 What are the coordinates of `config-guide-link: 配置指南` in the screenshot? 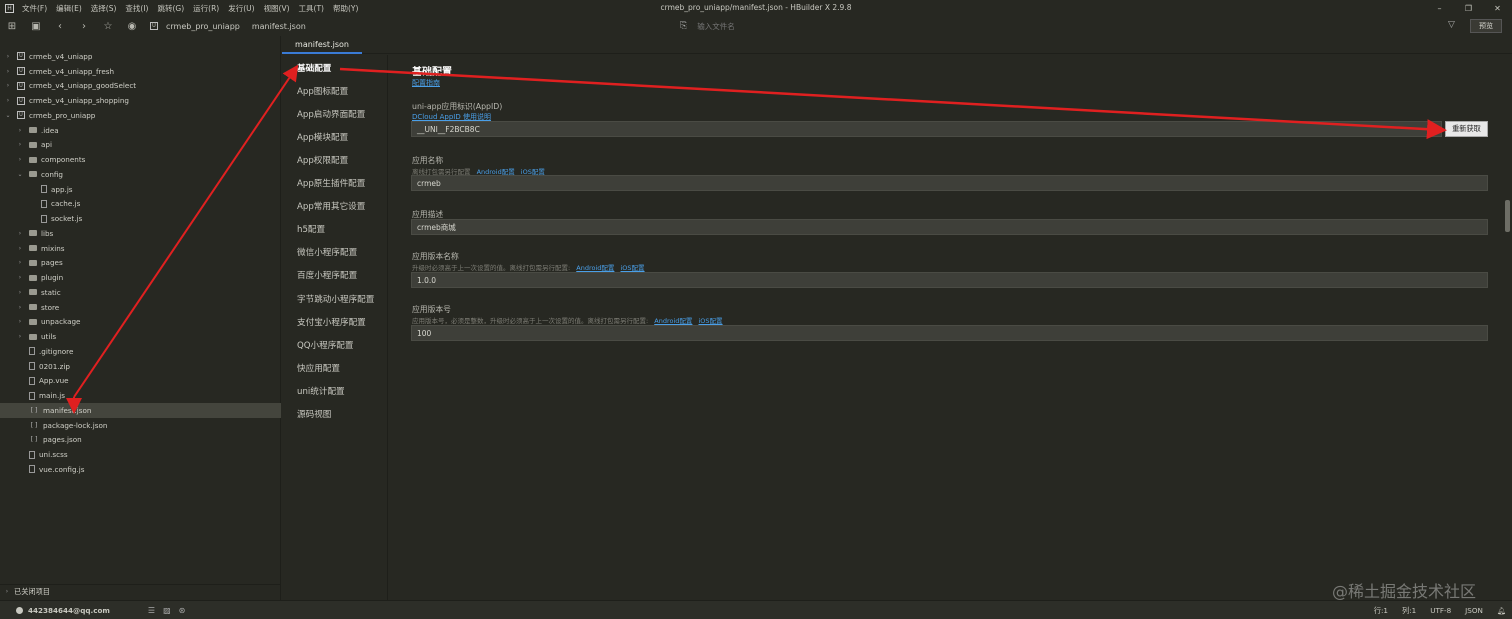 It's located at (426, 83).